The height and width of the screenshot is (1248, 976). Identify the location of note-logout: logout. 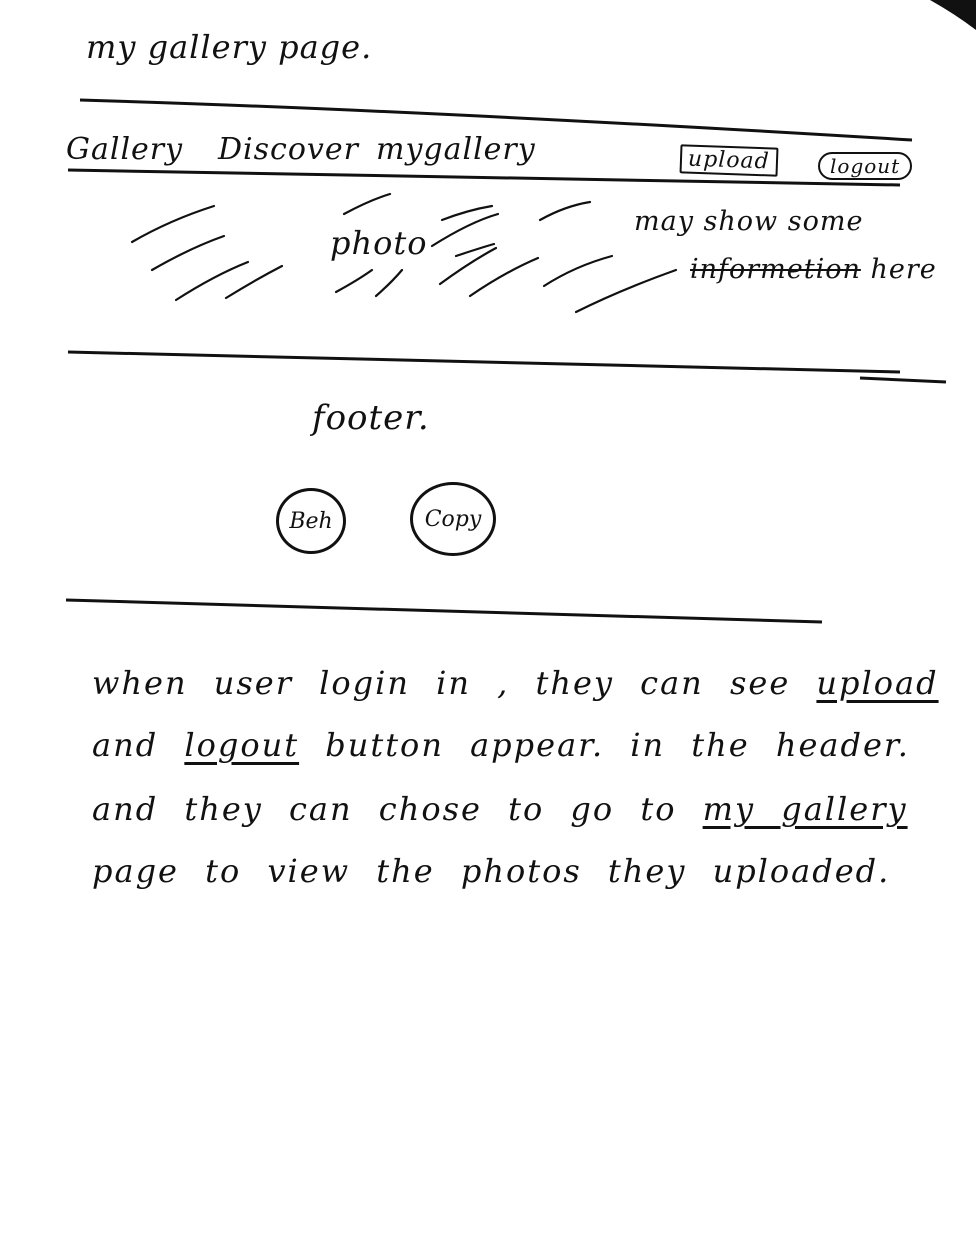
(242, 745).